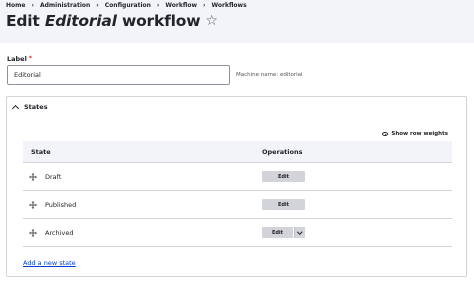 The width and height of the screenshot is (474, 282). What do you see at coordinates (15, 5) in the screenshot?
I see `breadcrumb-home: Home` at bounding box center [15, 5].